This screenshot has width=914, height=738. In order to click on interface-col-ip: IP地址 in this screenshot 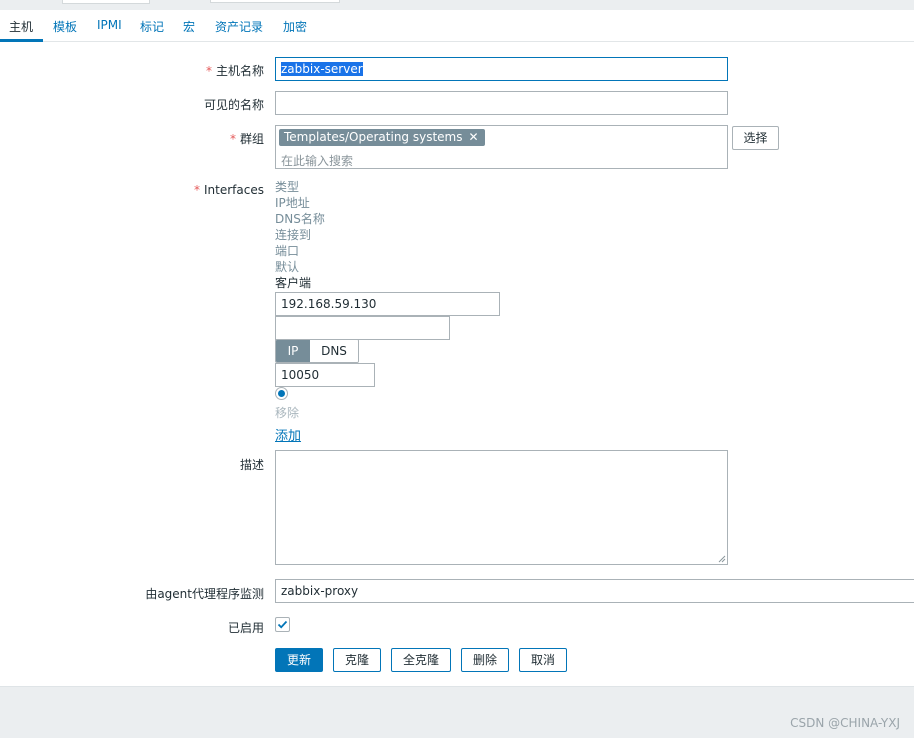, I will do `click(292, 203)`.